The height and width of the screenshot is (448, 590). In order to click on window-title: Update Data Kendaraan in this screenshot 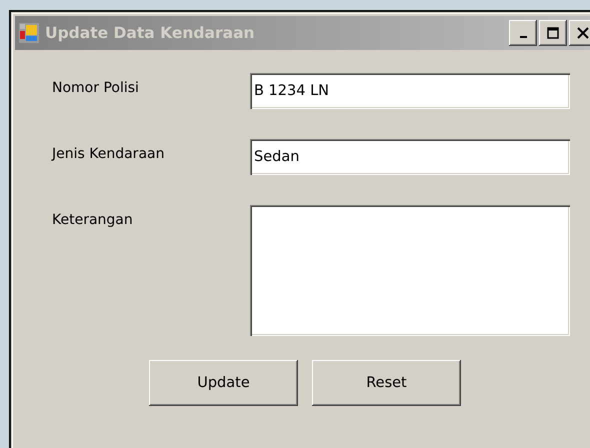, I will do `click(150, 33)`.